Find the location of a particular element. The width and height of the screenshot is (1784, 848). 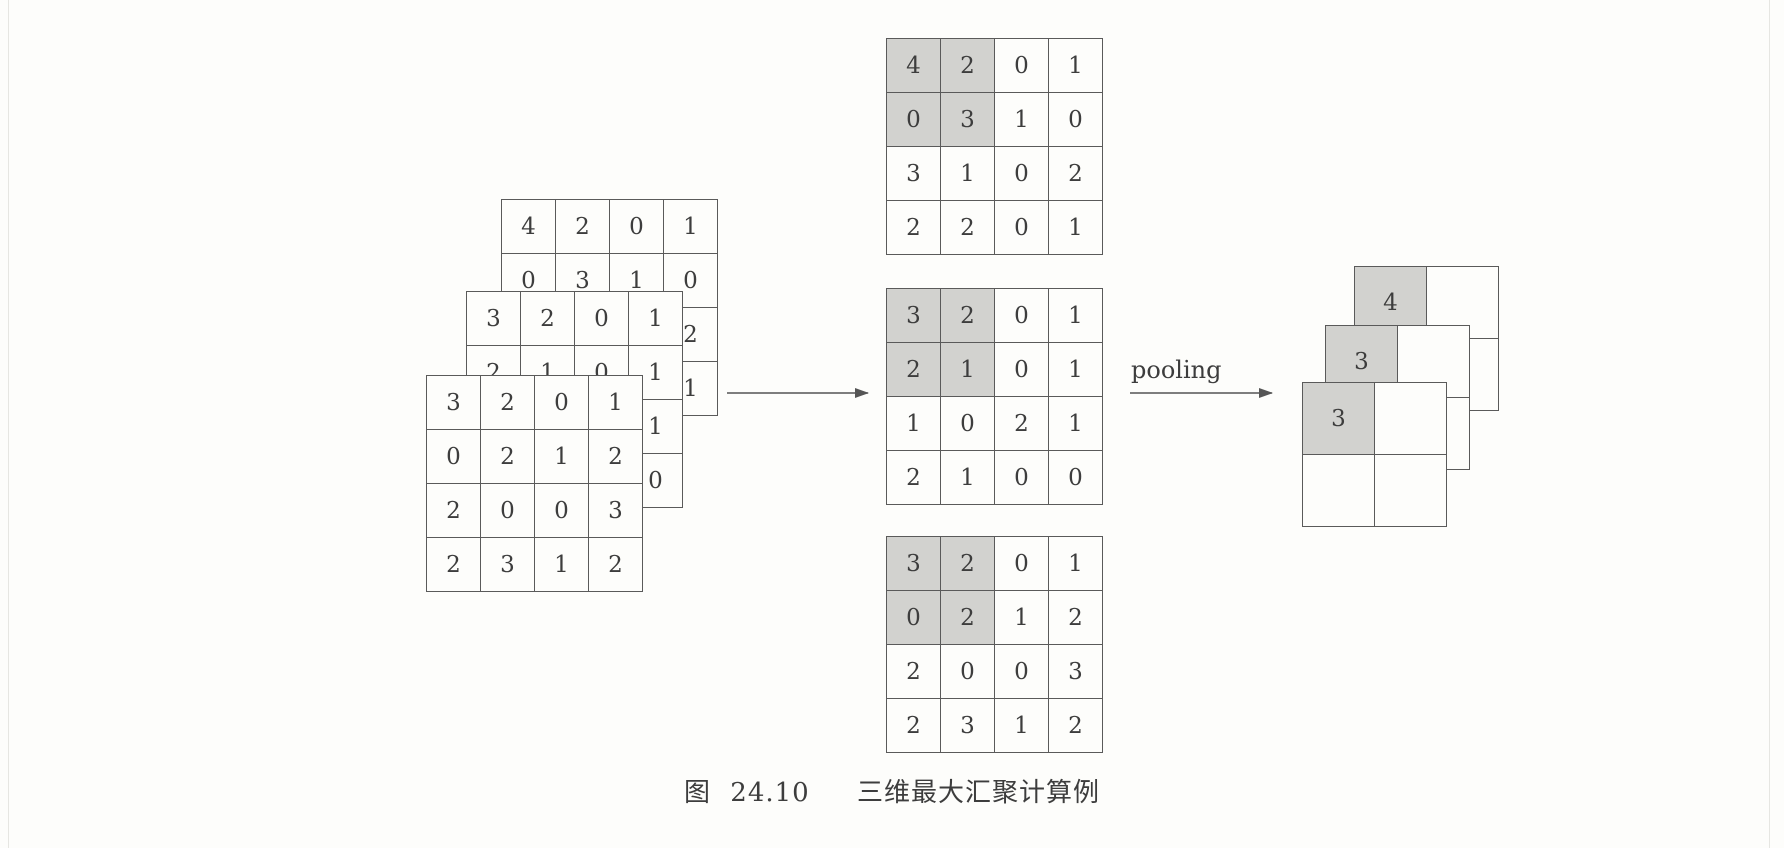

caption-title: 三维最大汇聚计算例 is located at coordinates (978, 793).